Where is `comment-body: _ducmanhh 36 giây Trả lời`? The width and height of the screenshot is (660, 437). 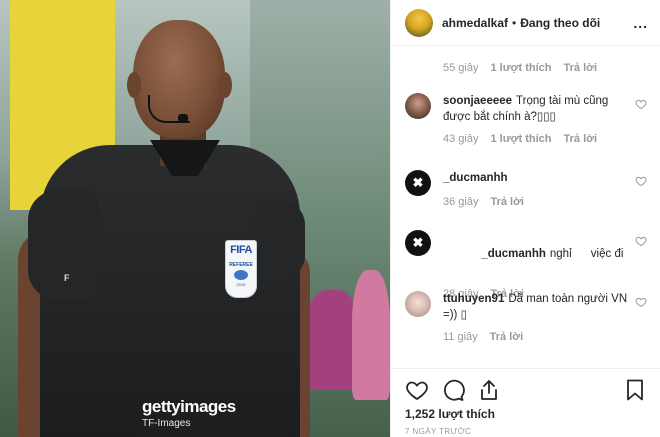 comment-body: _ducmanhh 36 giây Trả lời is located at coordinates (538, 189).